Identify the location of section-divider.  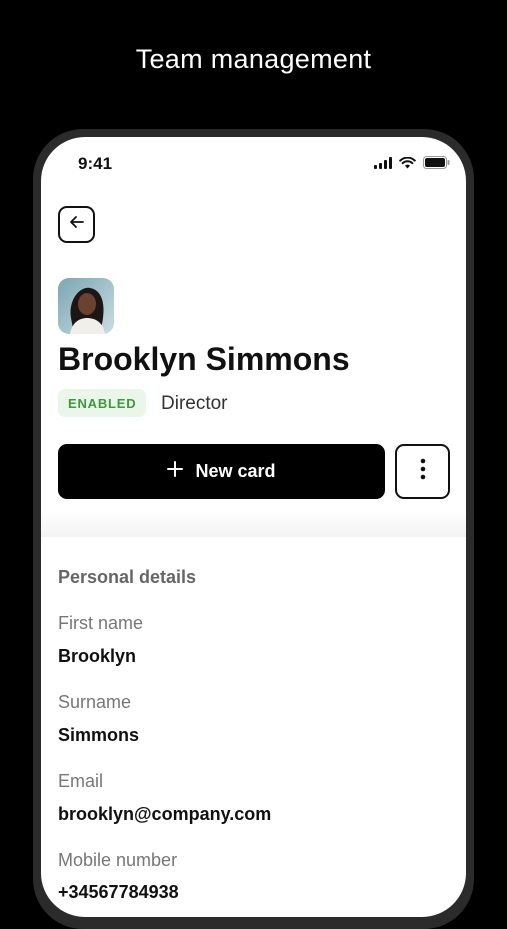
(253, 524).